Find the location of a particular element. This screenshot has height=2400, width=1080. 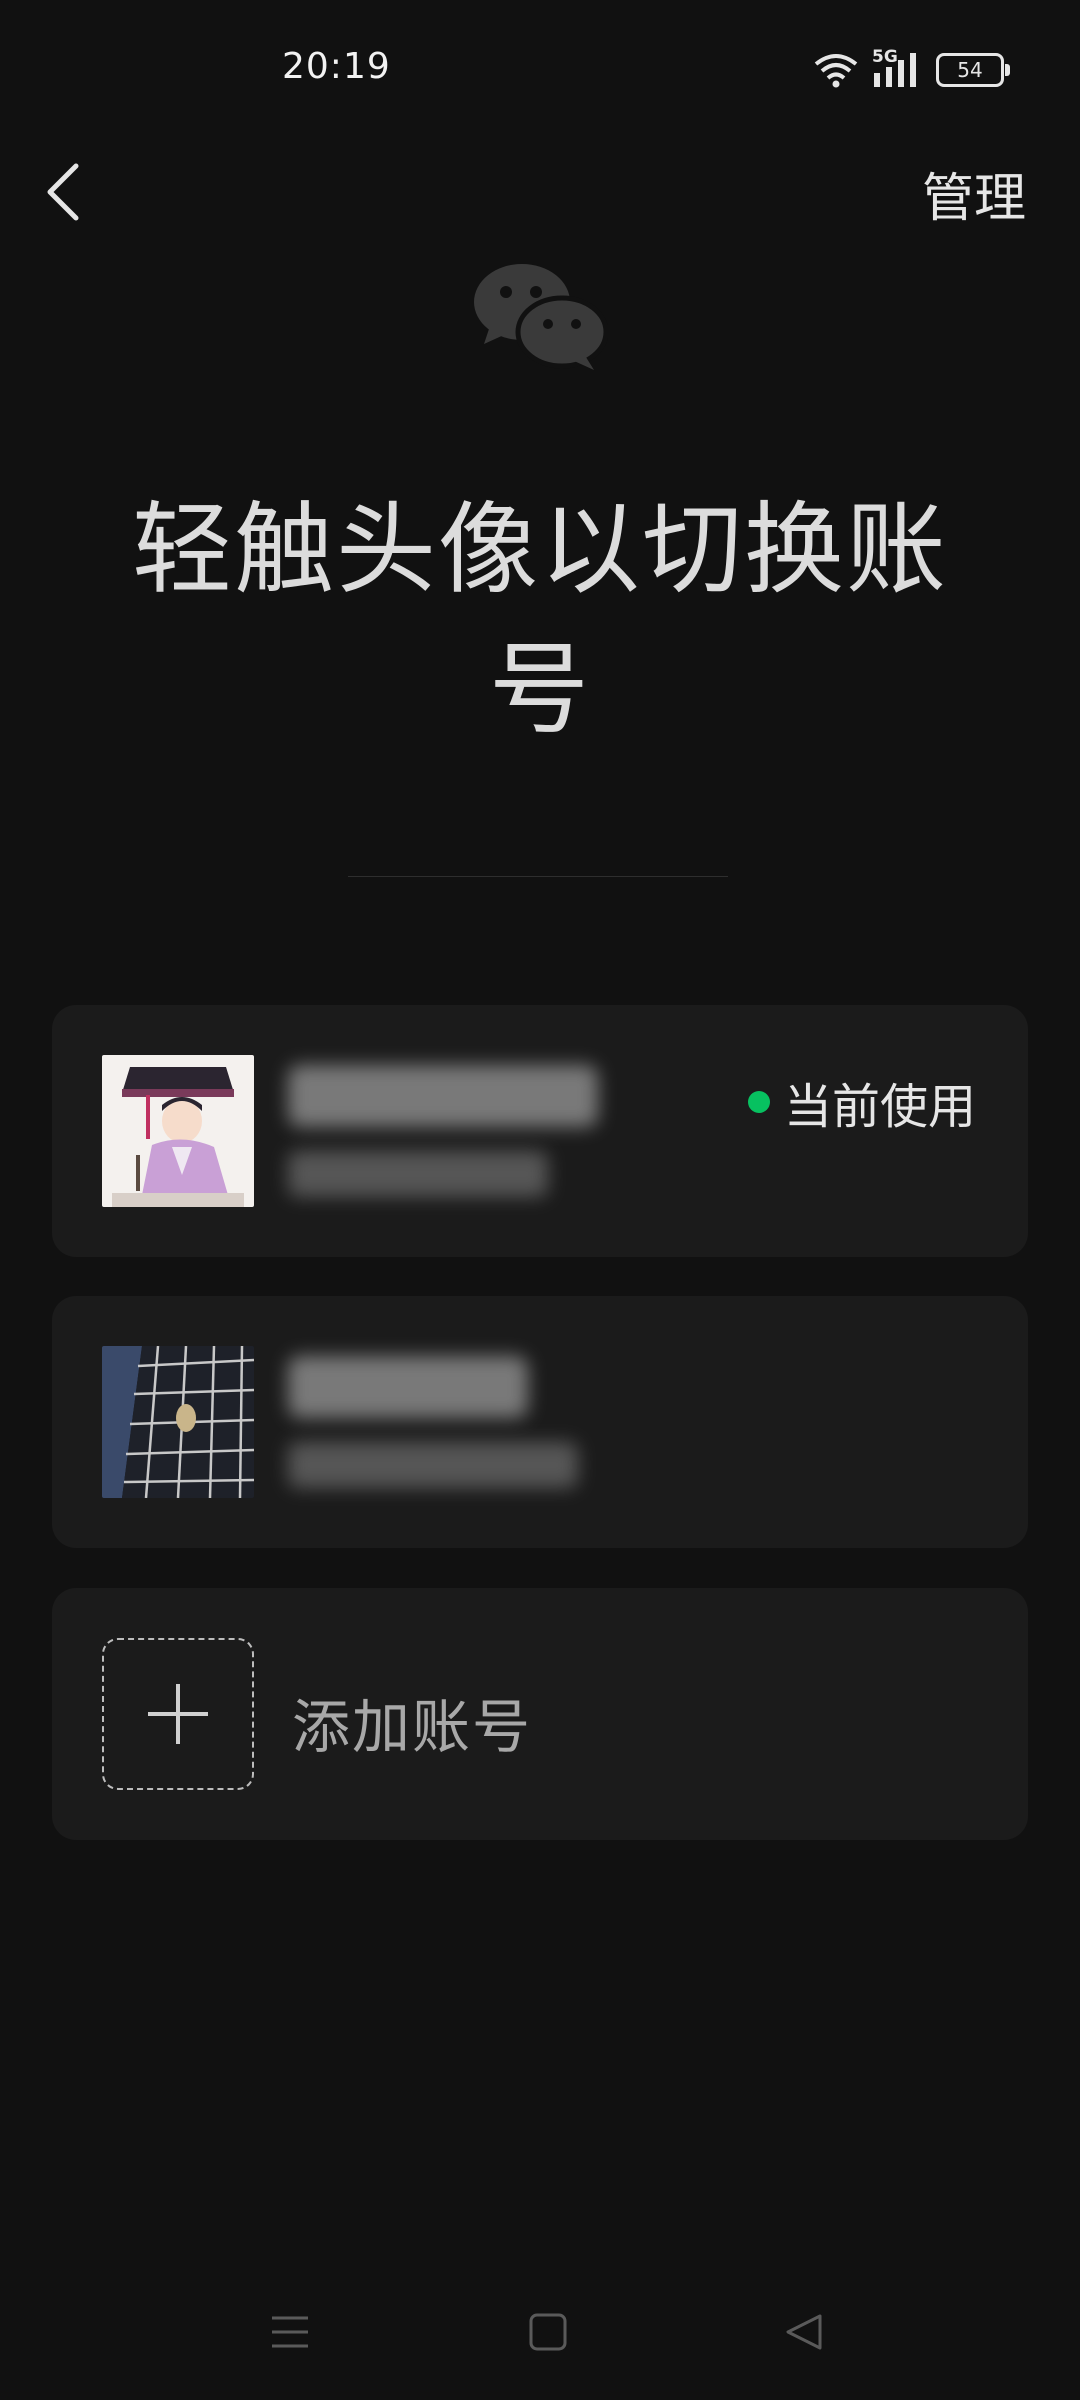

current-badge: 当前使用 is located at coordinates (861, 1102).